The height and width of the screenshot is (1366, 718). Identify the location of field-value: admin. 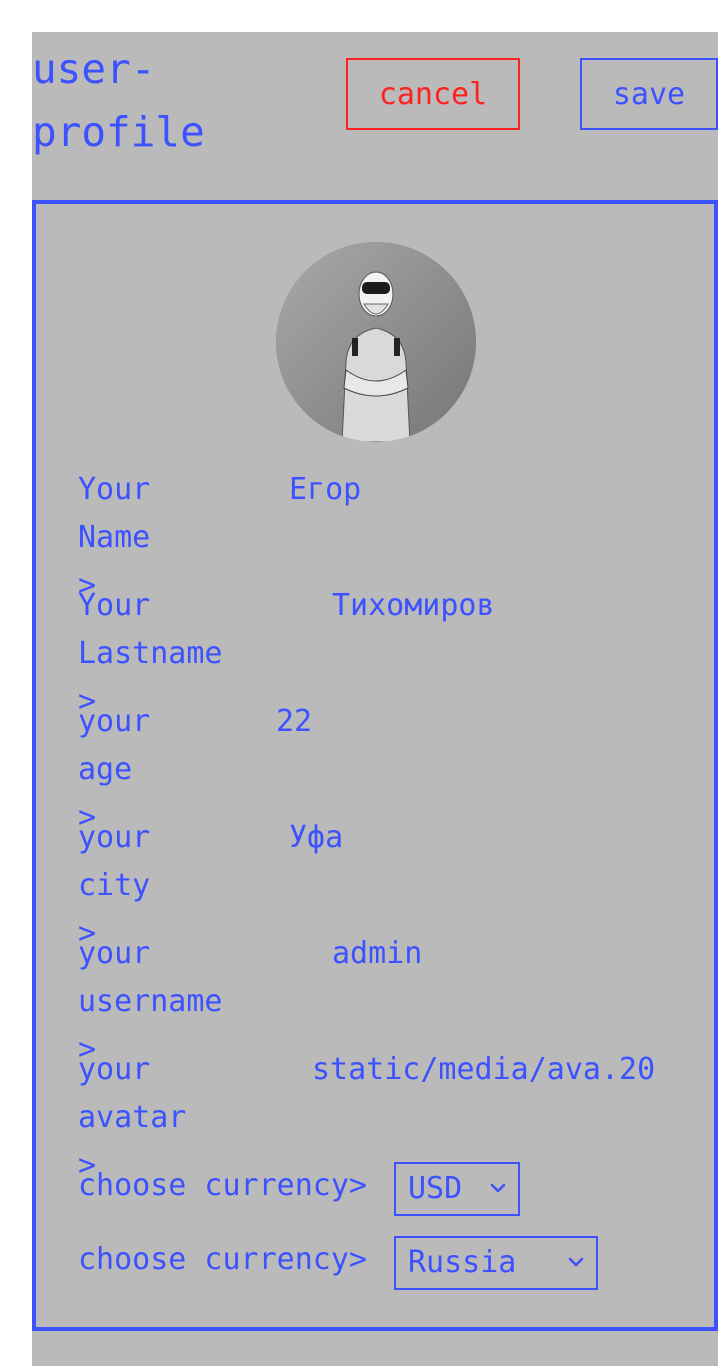
(377, 953).